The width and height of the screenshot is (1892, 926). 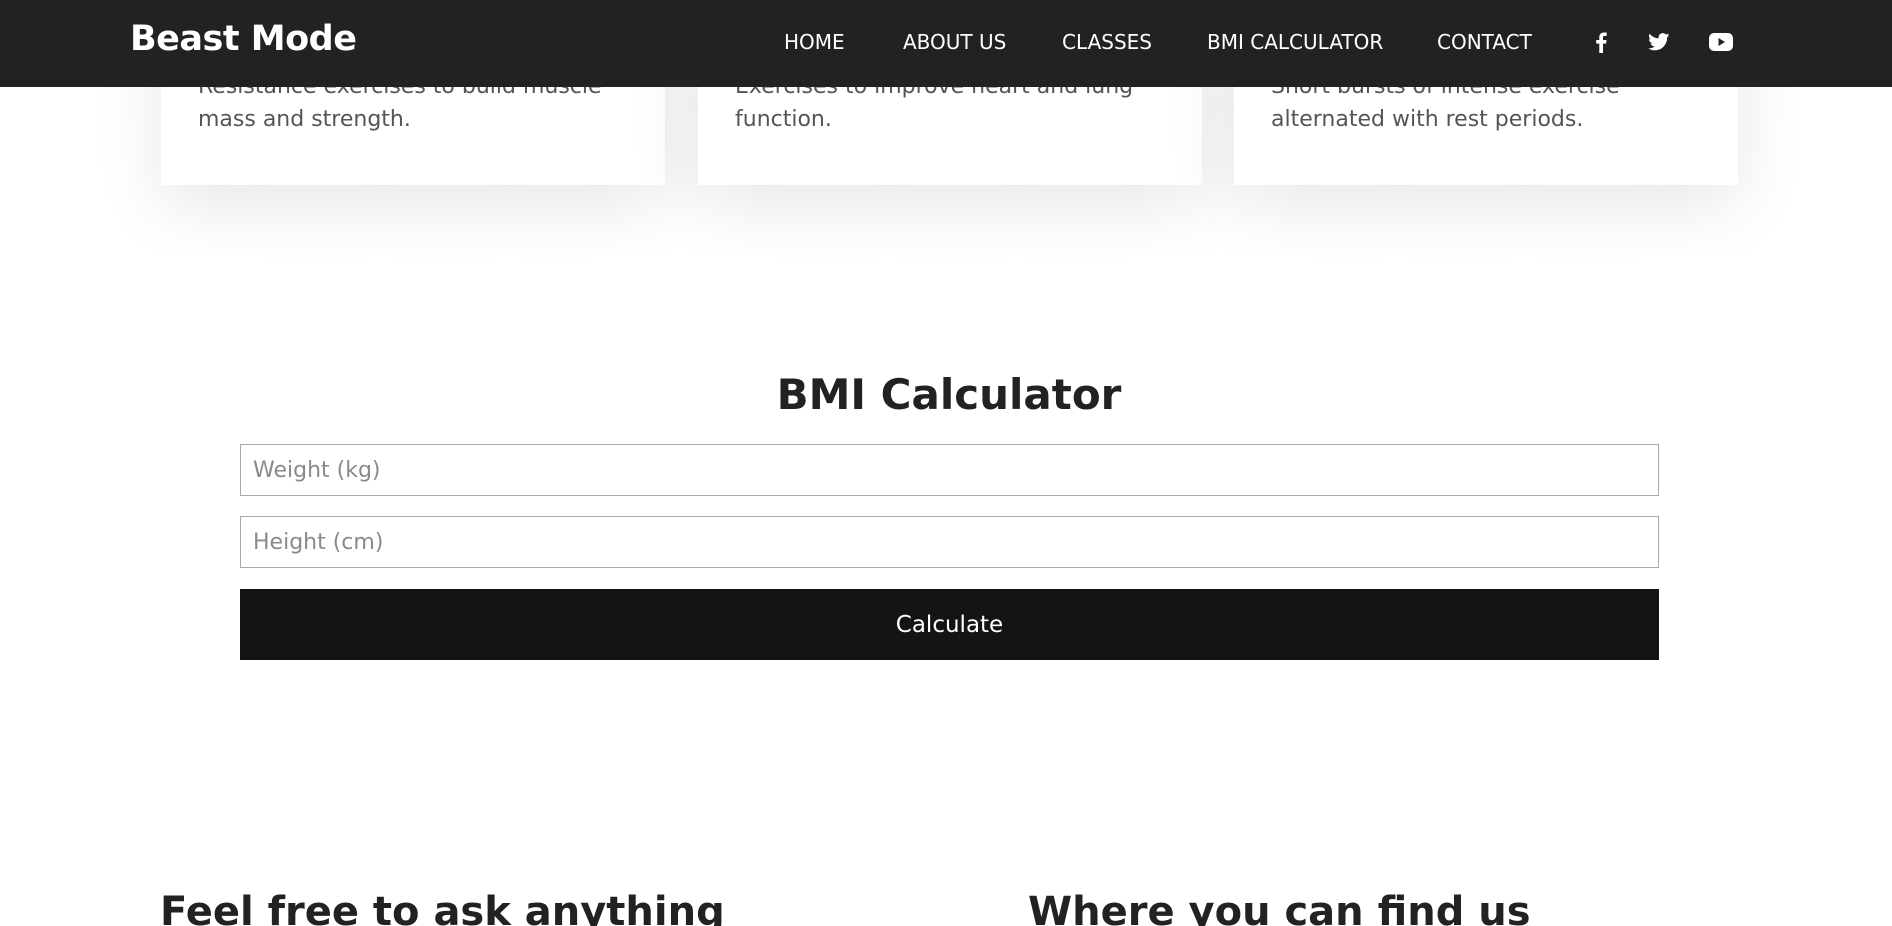 I want to click on height-input, so click(x=949, y=542).